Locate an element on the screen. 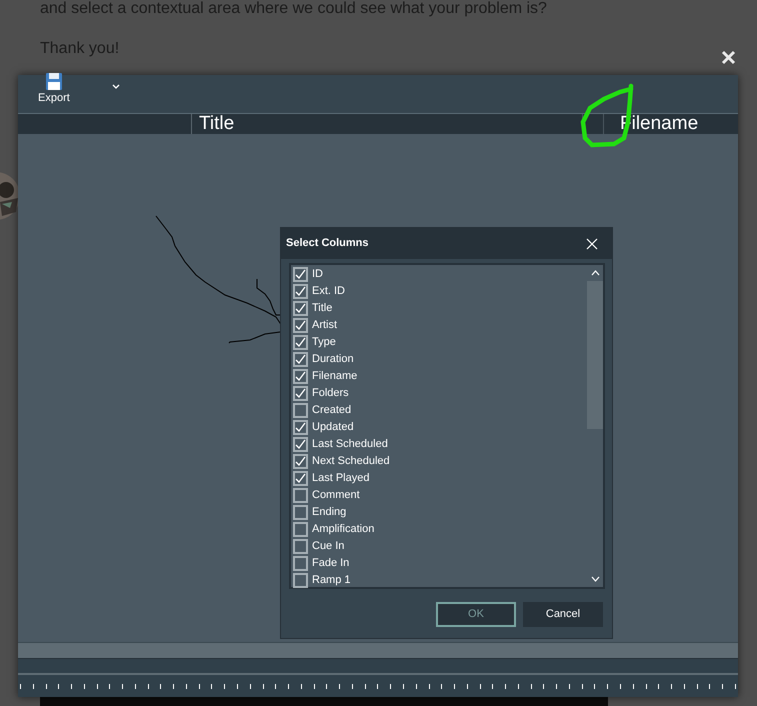 This screenshot has width=757, height=706. column-option: Ending is located at coordinates (329, 512).